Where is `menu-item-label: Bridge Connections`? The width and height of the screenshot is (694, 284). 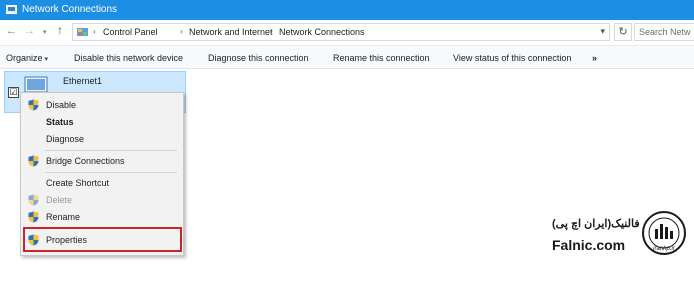 menu-item-label: Bridge Connections is located at coordinates (85, 161).